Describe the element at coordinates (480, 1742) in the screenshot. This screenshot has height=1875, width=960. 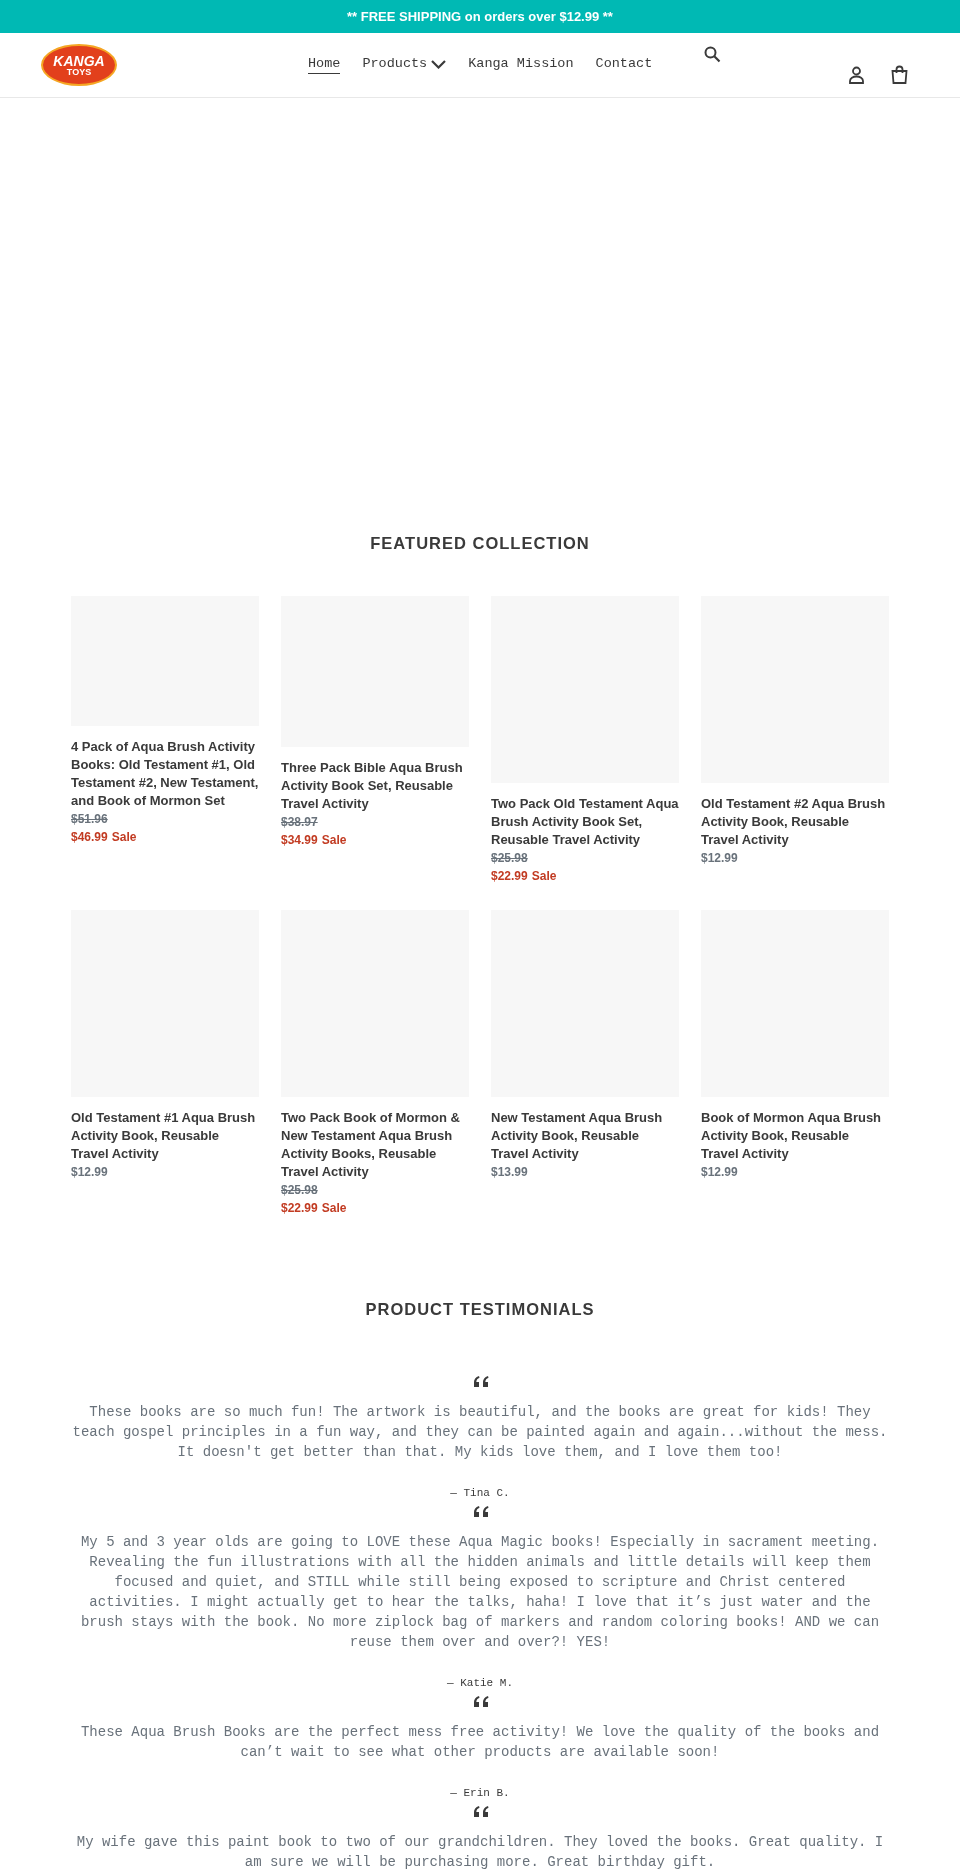
I see `testimonial-text: These Aqua Brush Books are the perfect mess free activity! We love the quality of the books and can’t wait to see what other products are available soon!` at that location.